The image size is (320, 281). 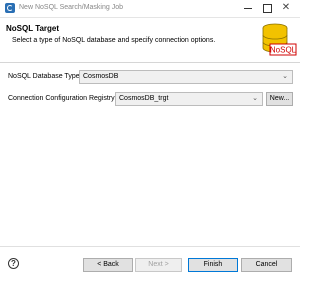 I want to click on next-button: Next >, so click(x=158, y=265).